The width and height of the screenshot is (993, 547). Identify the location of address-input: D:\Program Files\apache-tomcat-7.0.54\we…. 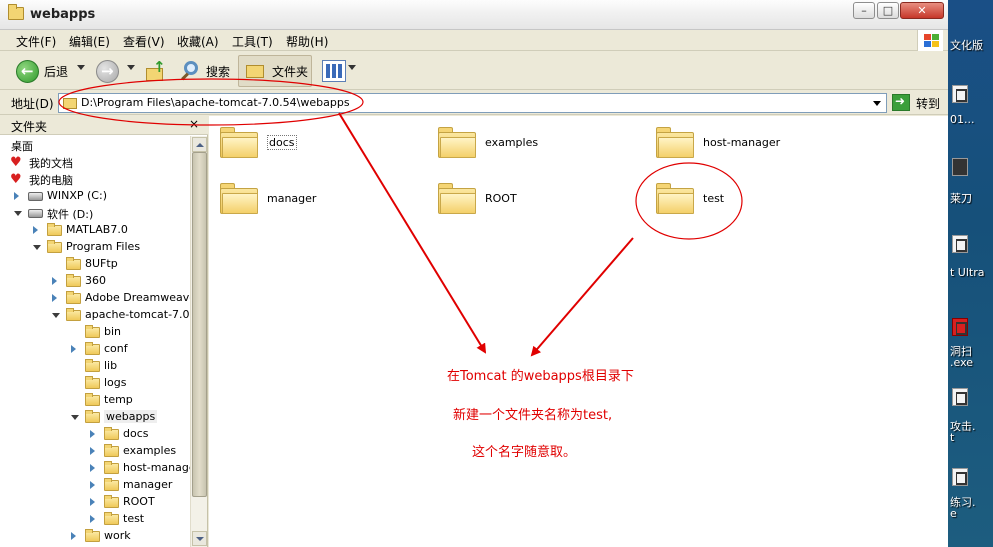
(472, 103).